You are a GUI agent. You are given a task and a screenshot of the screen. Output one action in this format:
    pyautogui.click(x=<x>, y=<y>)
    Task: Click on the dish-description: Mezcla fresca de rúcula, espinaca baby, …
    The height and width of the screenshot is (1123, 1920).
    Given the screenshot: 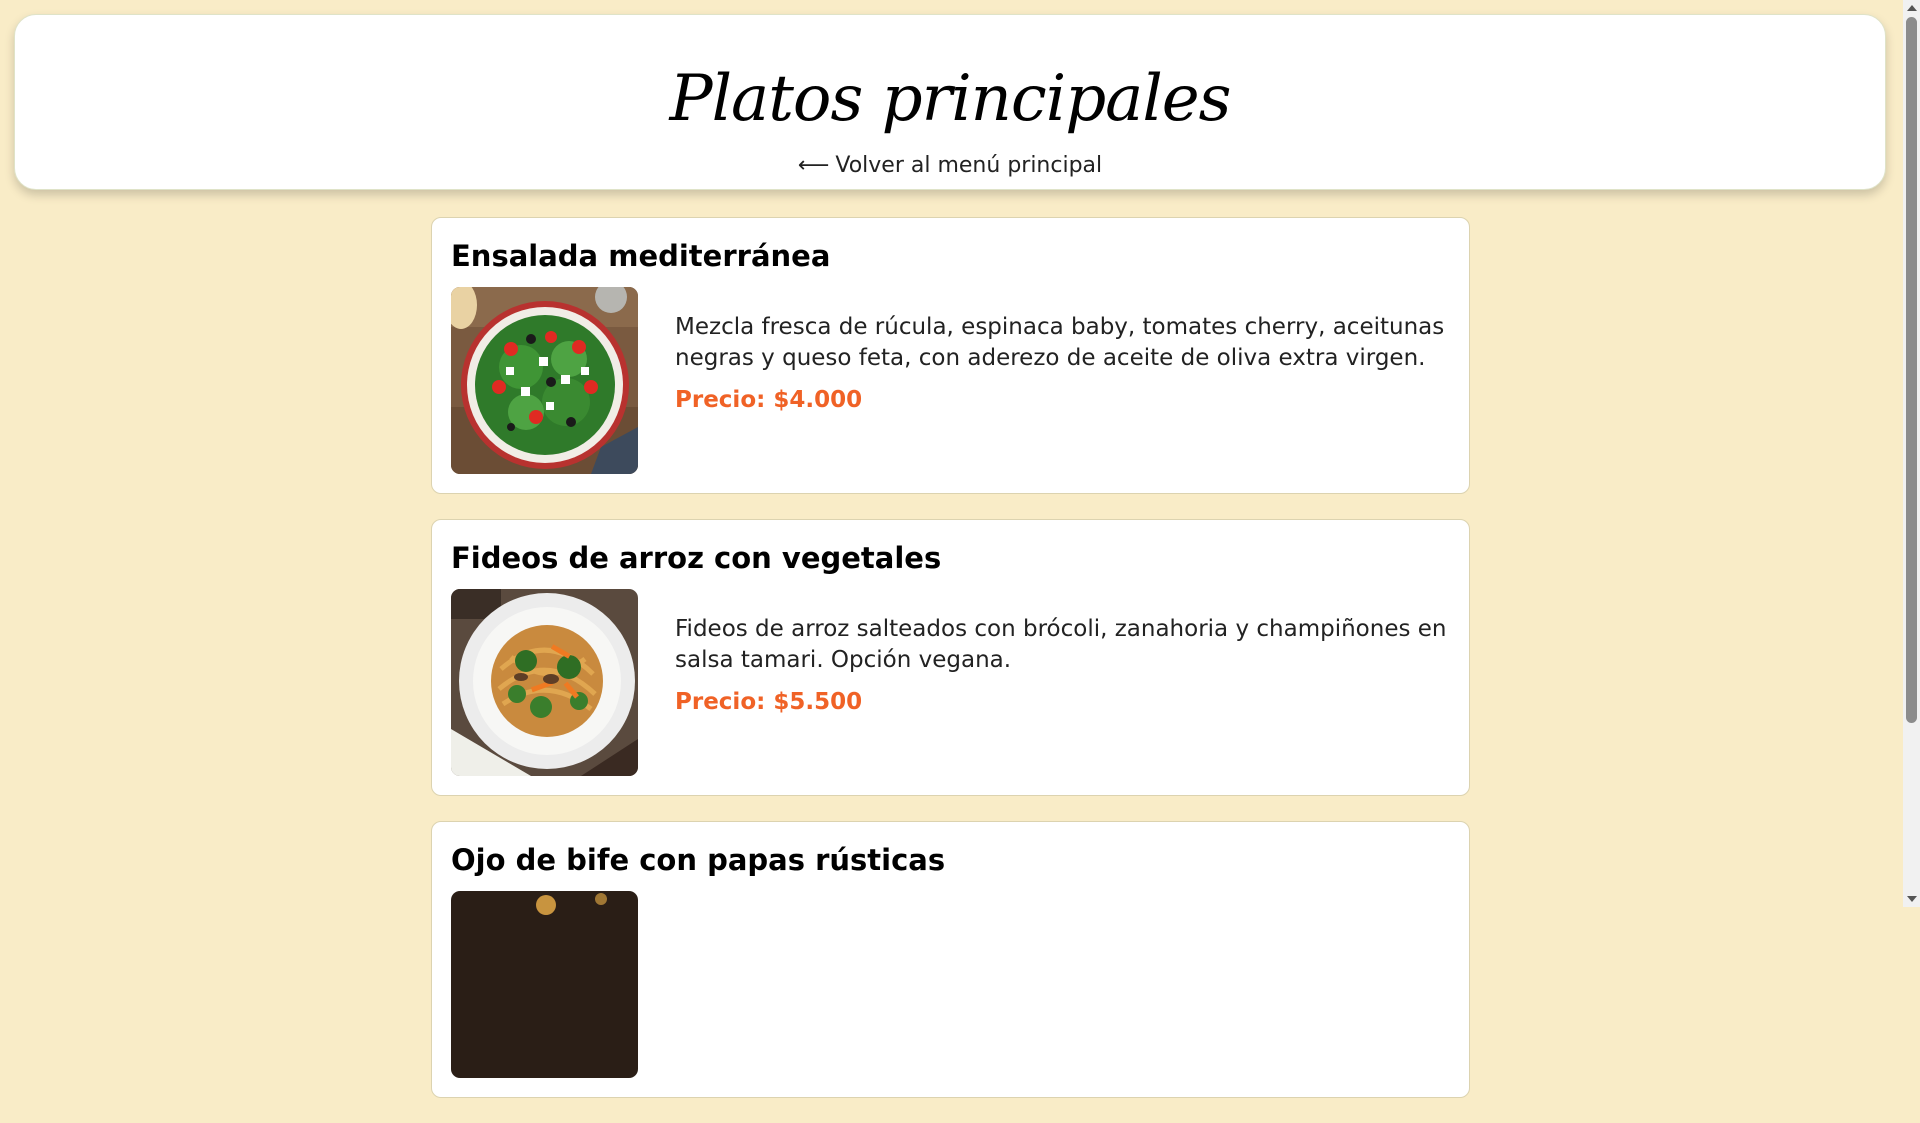 What is the action you would take?
    pyautogui.click(x=1060, y=342)
    